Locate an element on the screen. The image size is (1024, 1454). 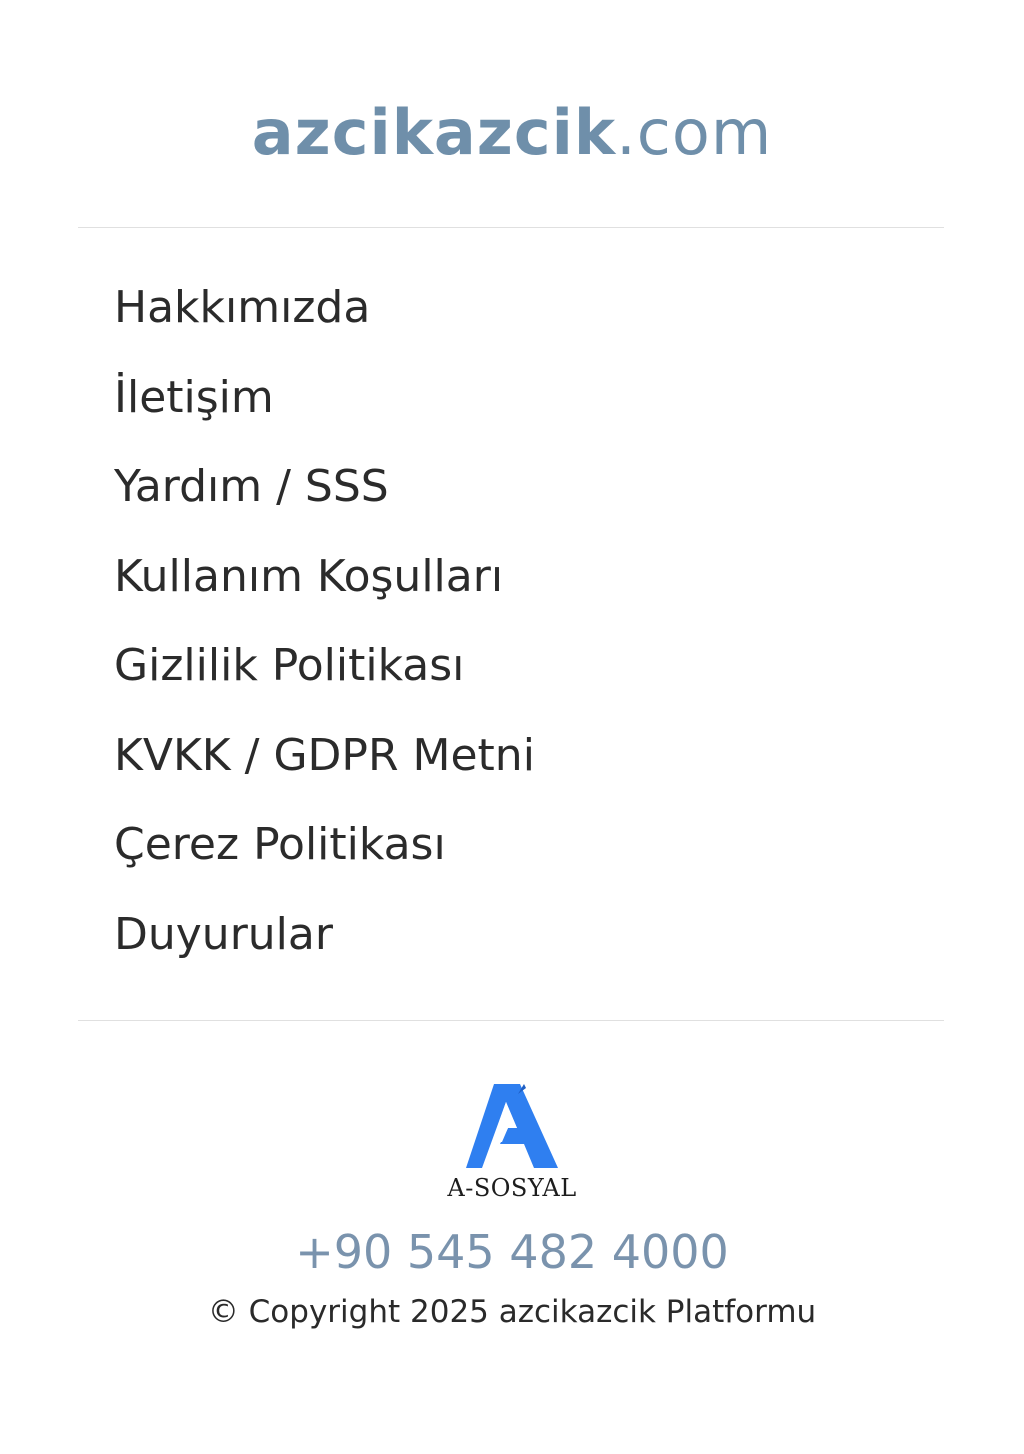
copyright-text: © Copyright 2025 azcikazcik Platformu is located at coordinates (512, 1312).